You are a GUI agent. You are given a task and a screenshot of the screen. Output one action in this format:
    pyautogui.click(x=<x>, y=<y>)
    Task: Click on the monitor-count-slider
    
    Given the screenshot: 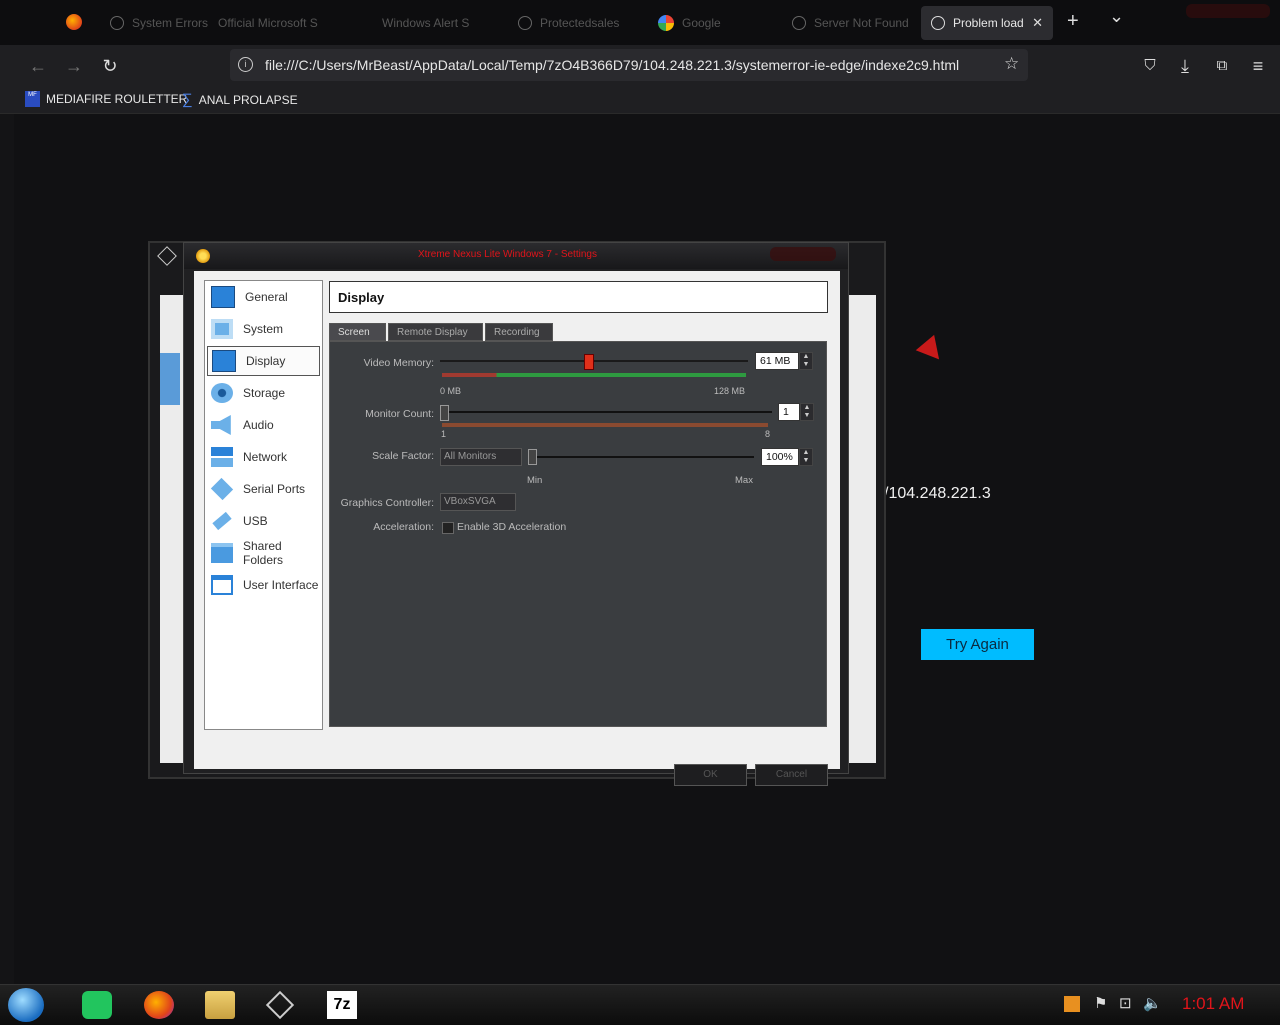 What is the action you would take?
    pyautogui.click(x=606, y=412)
    